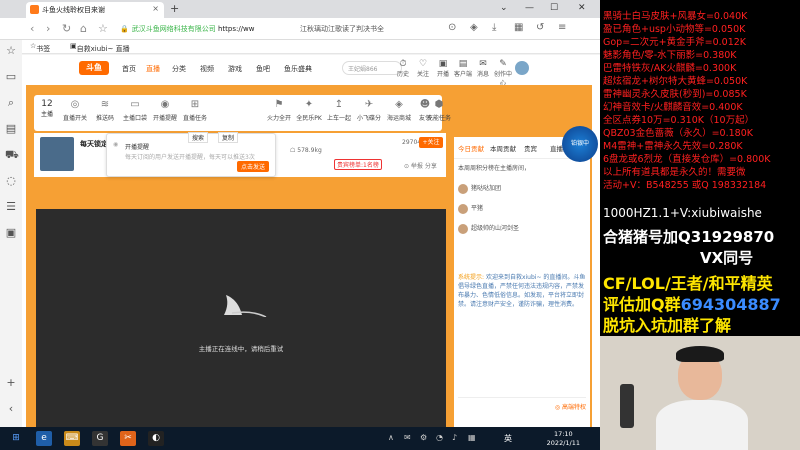 The height and width of the screenshot is (450, 800). I want to click on forward-icon: ›, so click(48, 28).